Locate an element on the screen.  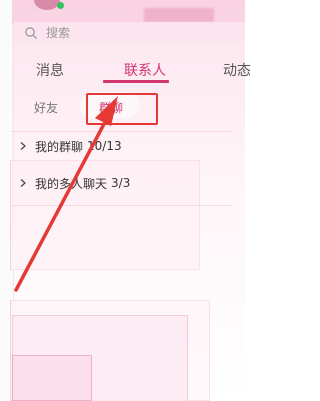
active-tab-indicator is located at coordinates (136, 81).